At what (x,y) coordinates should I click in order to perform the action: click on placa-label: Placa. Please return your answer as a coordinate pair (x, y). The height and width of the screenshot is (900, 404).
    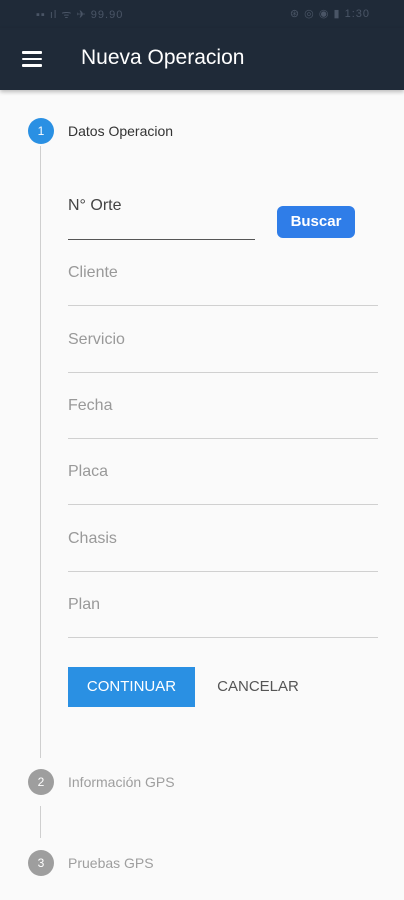
    Looking at the image, I should click on (88, 471).